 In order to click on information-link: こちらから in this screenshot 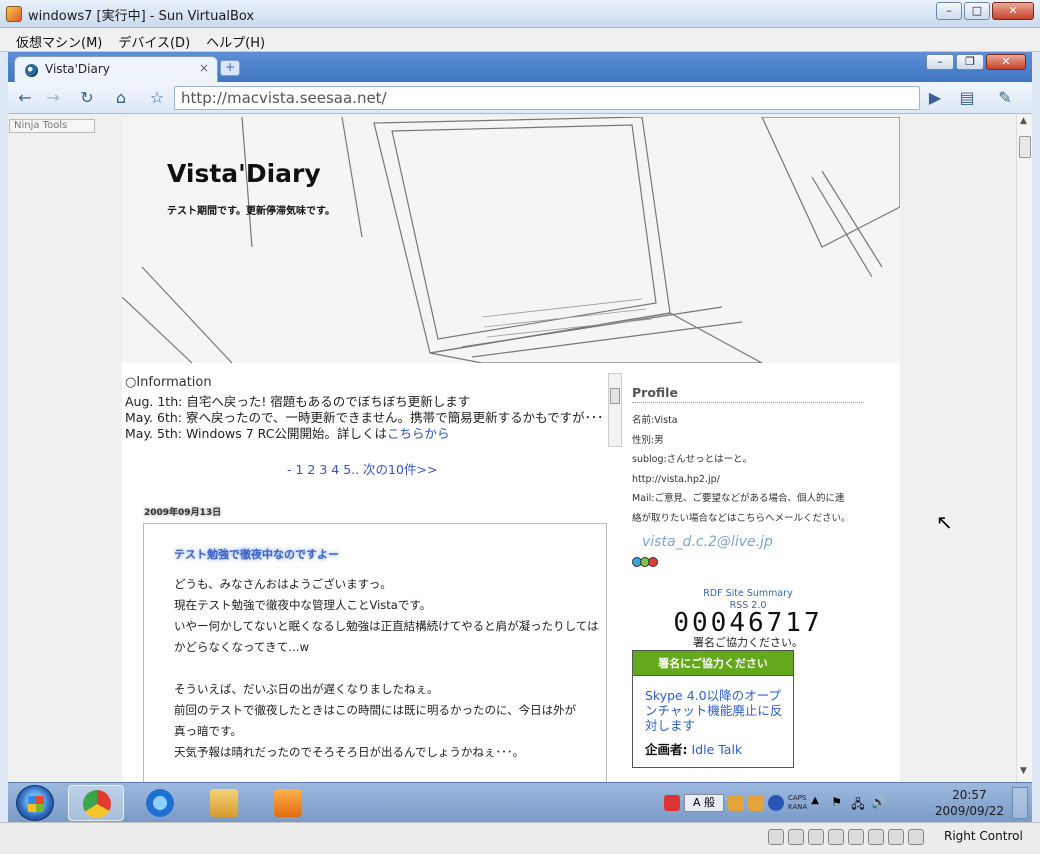, I will do `click(418, 433)`.